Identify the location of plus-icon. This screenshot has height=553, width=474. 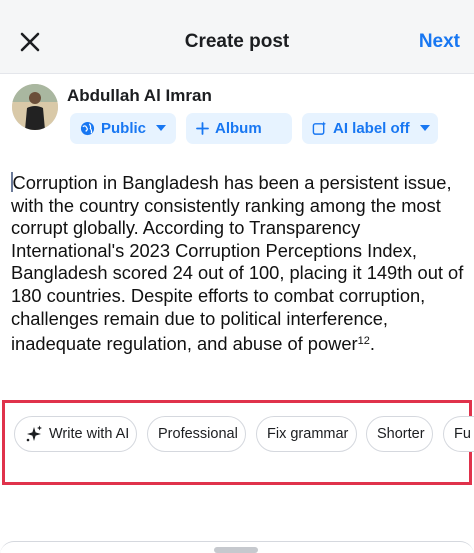
(202, 128).